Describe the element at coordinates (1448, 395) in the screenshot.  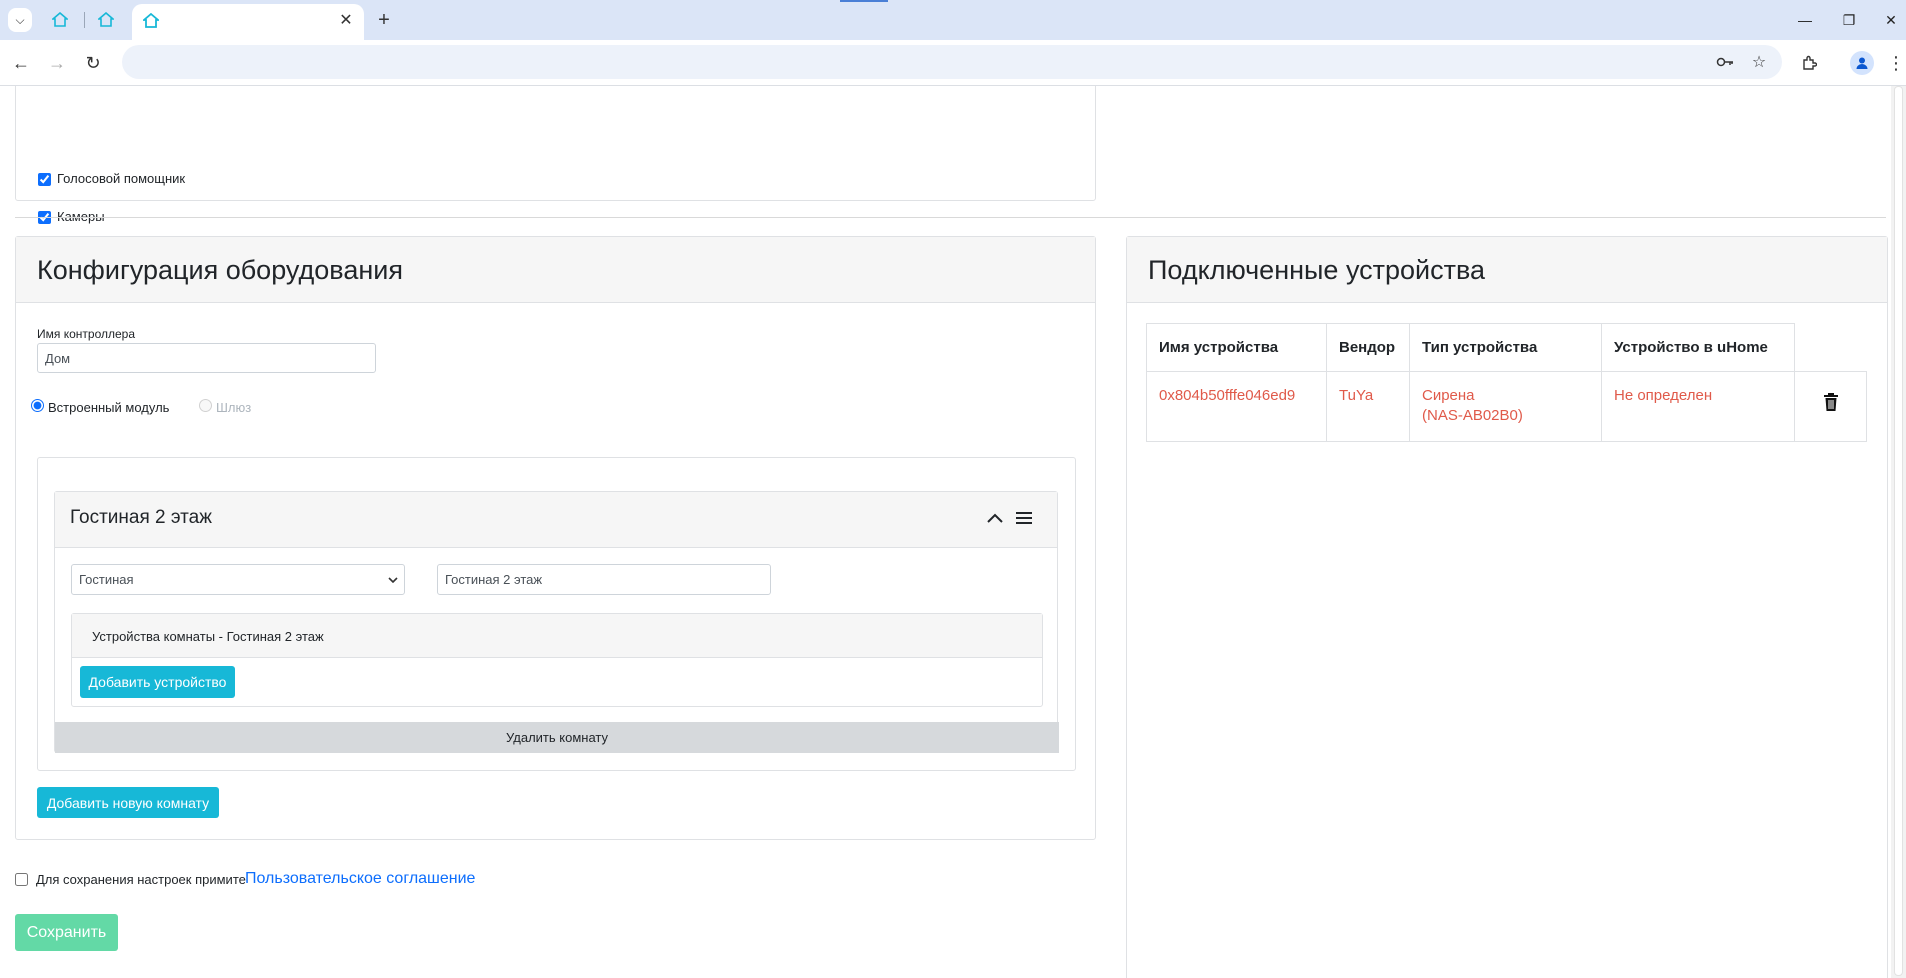
I see `device-type-line1: Сирена` at that location.